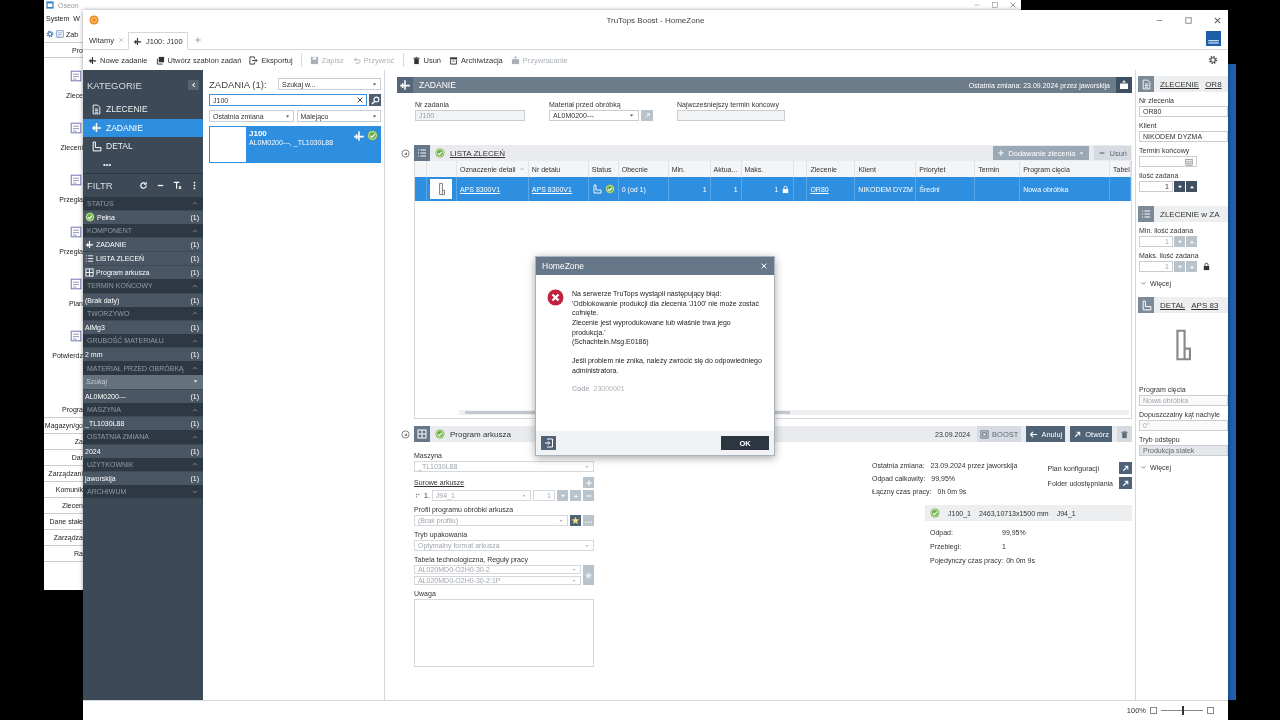  I want to click on collapse-button, so click(193, 85).